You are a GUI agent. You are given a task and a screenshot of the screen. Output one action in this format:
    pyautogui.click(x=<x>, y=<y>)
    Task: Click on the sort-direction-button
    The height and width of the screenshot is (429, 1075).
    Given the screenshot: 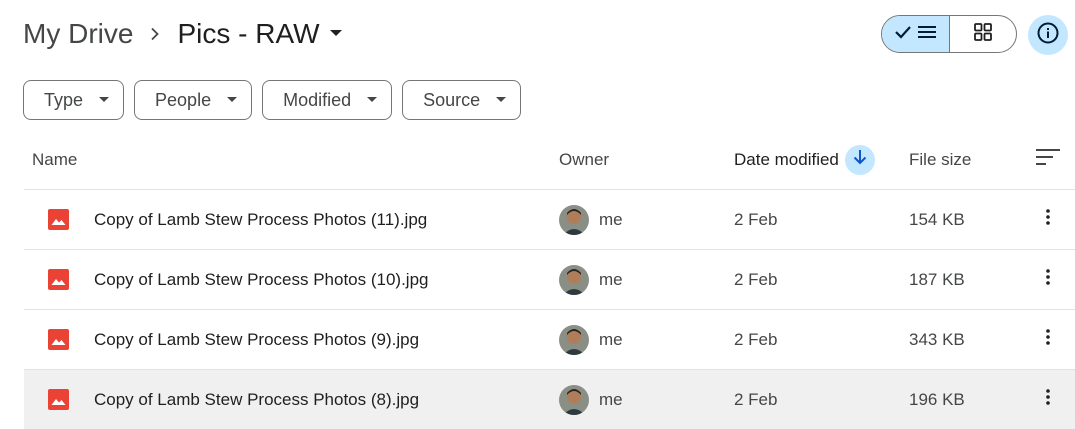 What is the action you would take?
    pyautogui.click(x=859, y=159)
    